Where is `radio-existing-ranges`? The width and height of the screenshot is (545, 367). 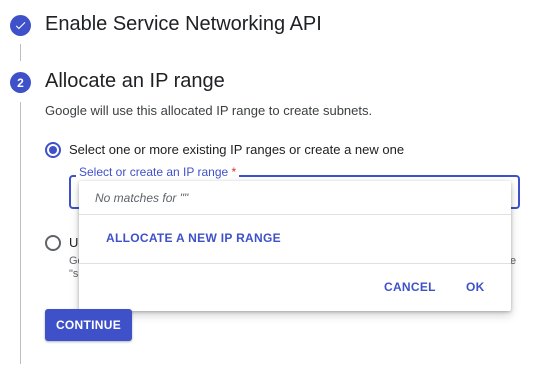
radio-existing-ranges is located at coordinates (53, 150).